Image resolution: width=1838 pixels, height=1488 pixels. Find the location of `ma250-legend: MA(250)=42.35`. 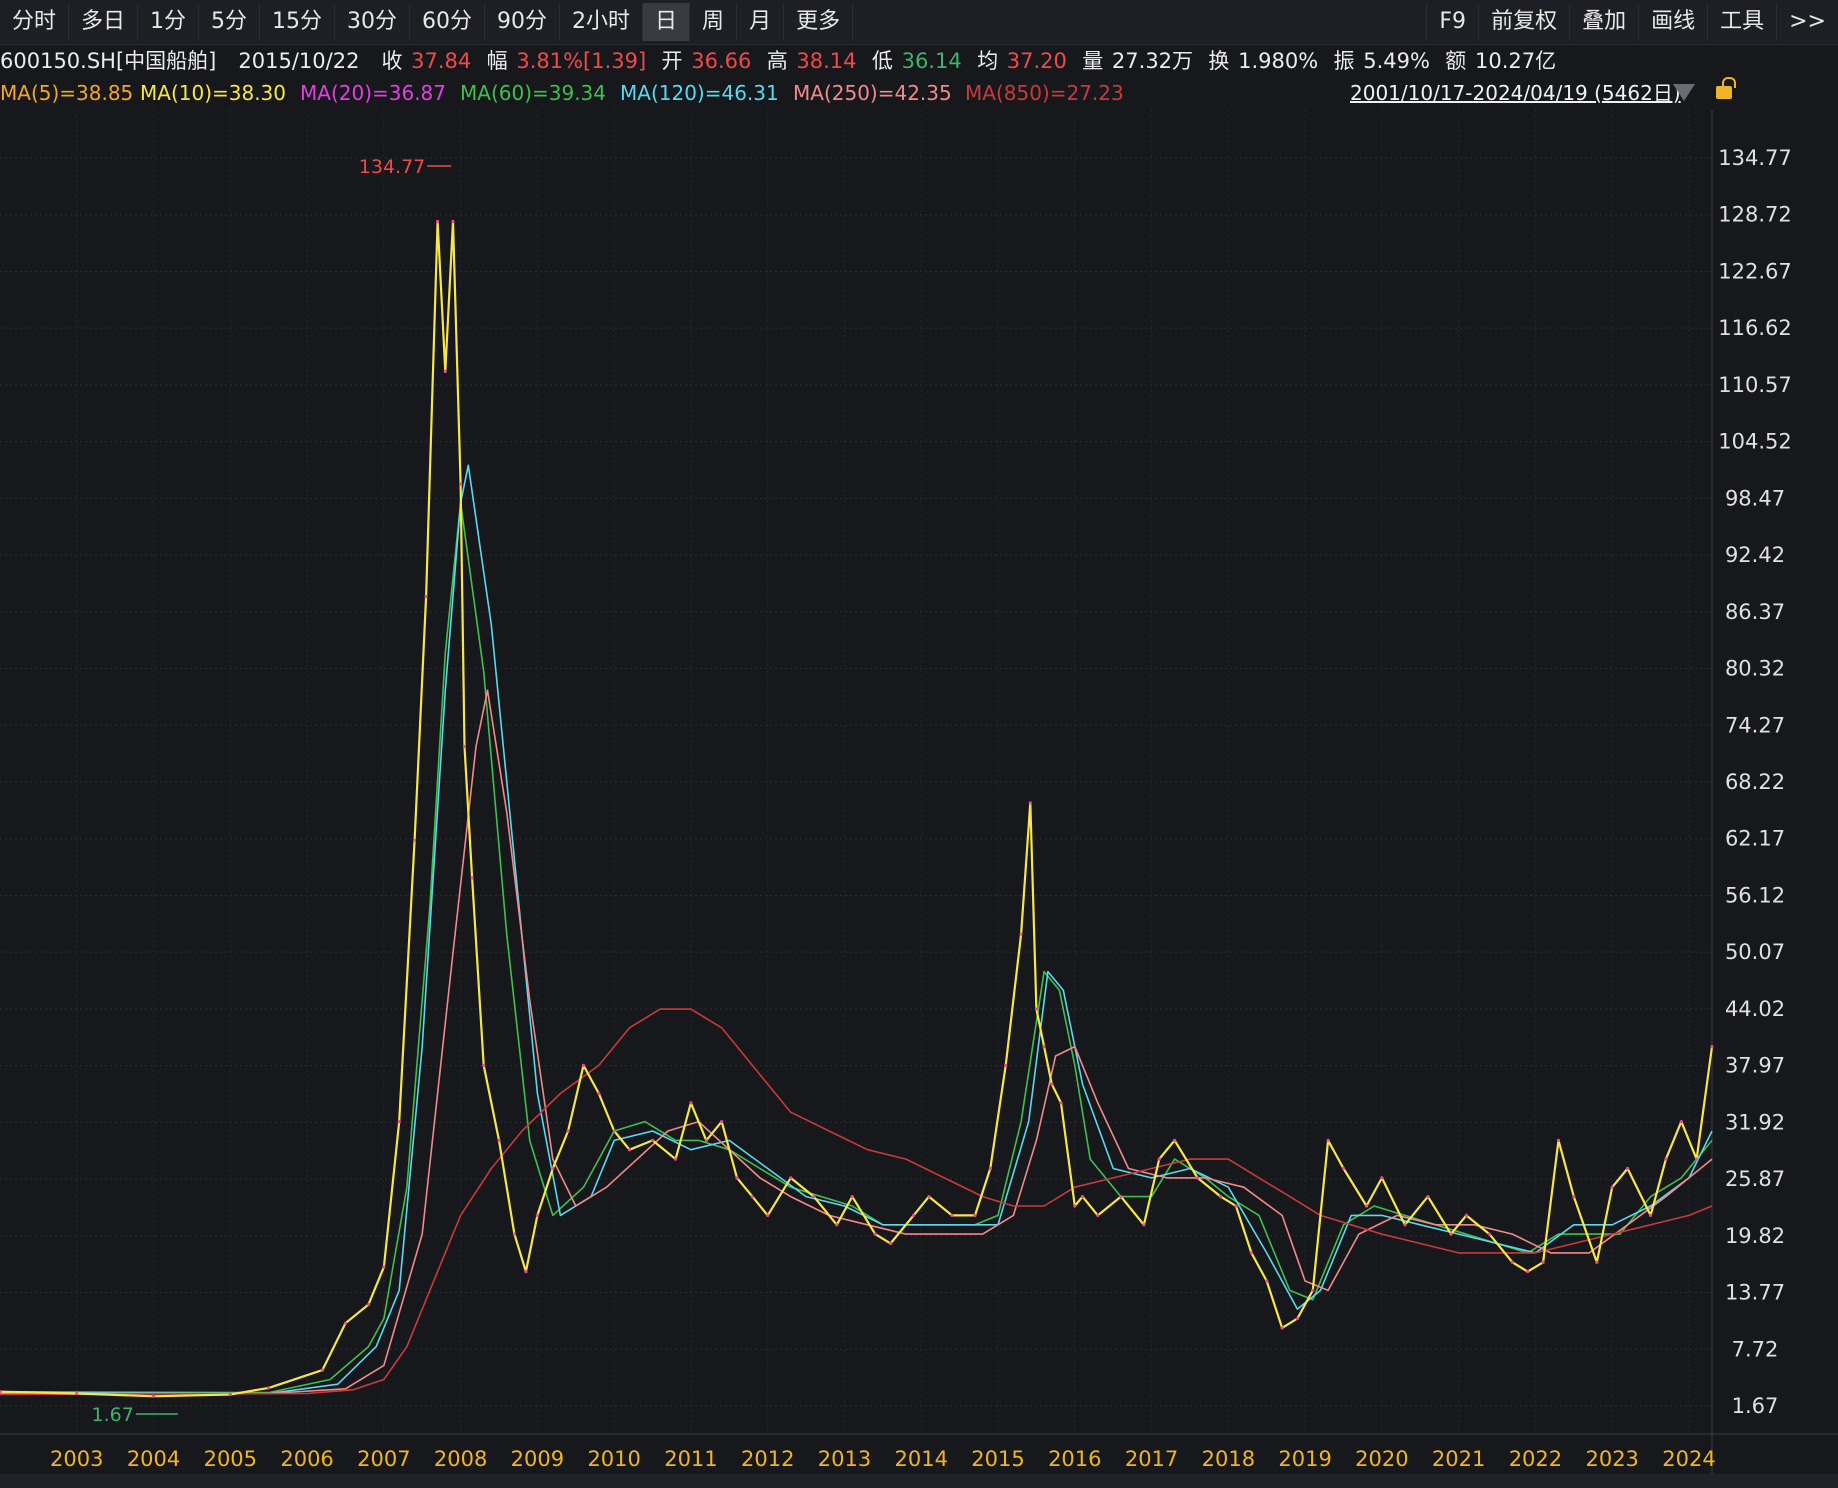

ma250-legend: MA(250)=42.35 is located at coordinates (872, 93).